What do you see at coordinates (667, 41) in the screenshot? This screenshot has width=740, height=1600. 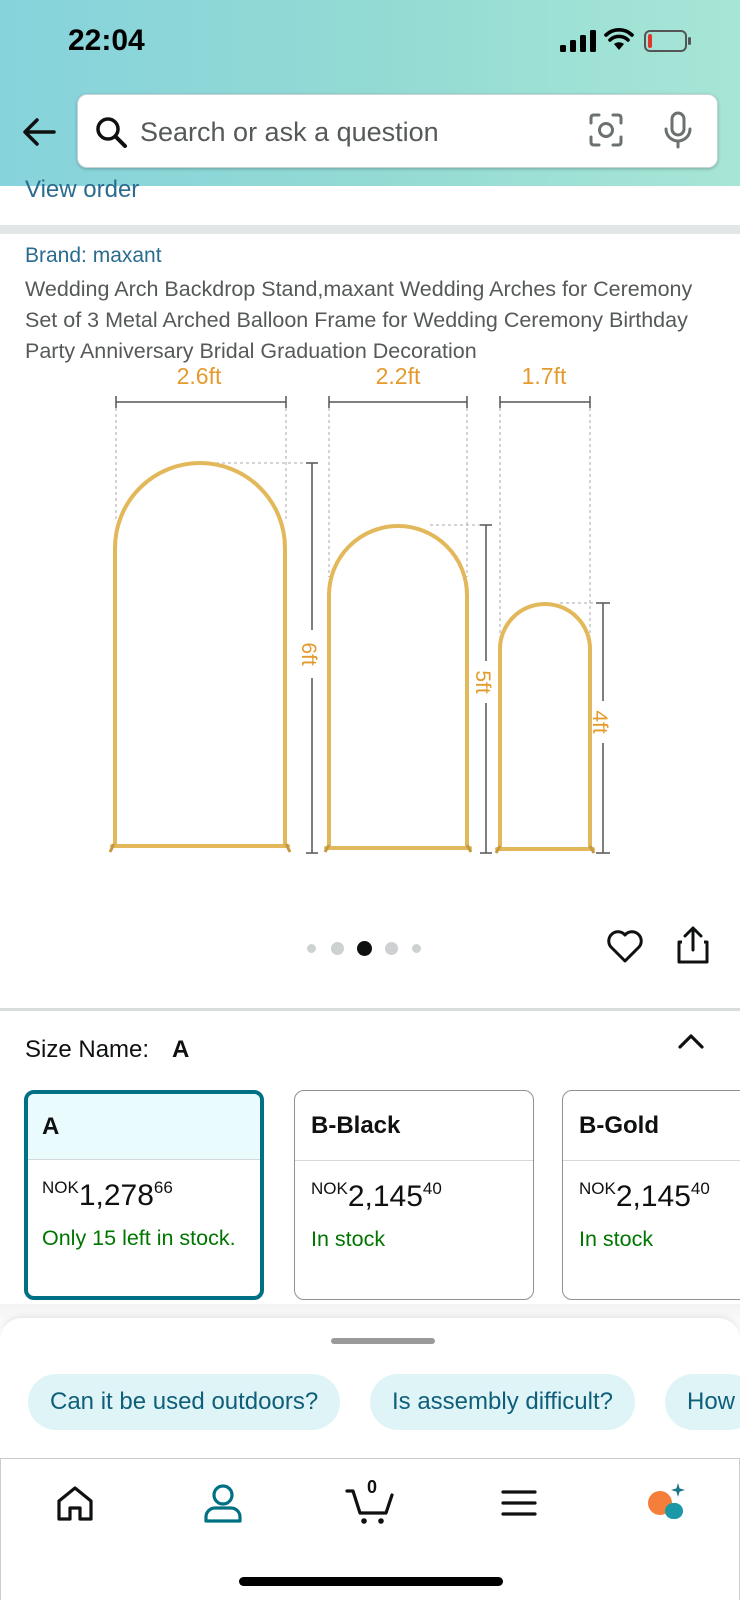 I see `battery-icon` at bounding box center [667, 41].